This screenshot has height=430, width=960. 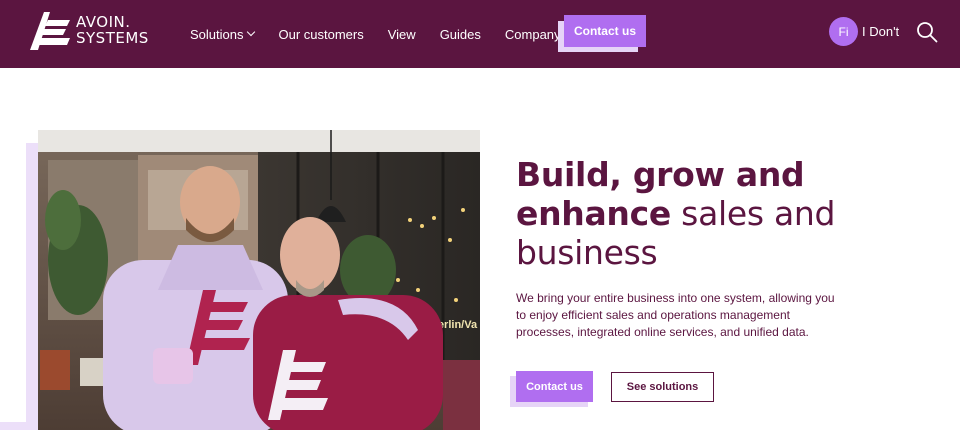 I want to click on nav-label-solutions: Solutions, so click(x=217, y=34).